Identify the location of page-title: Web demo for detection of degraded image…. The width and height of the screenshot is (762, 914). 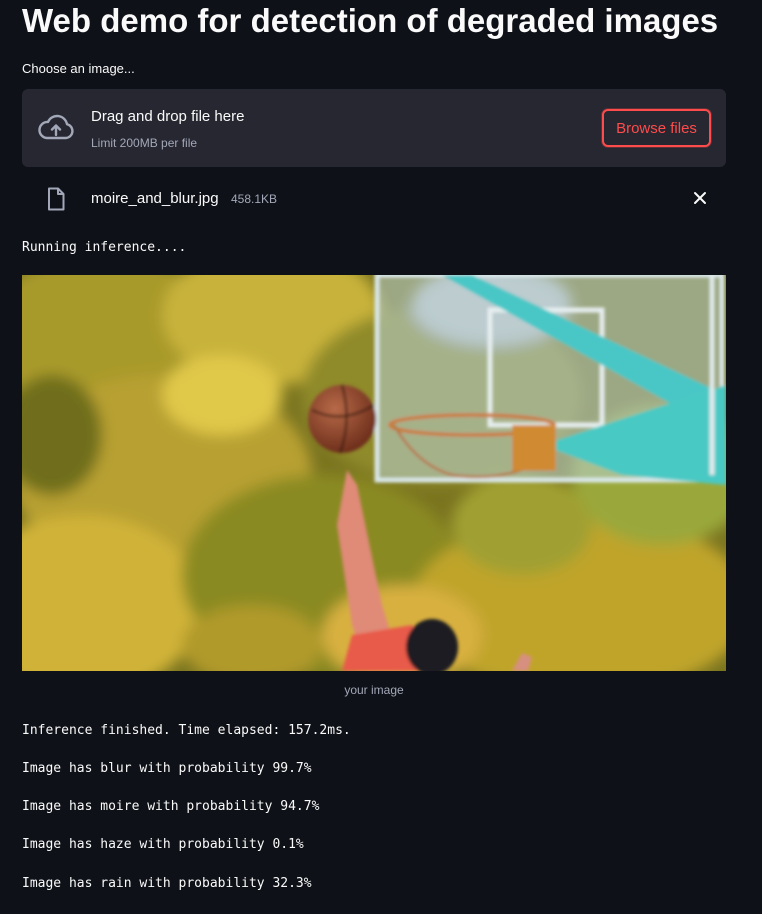
(370, 20).